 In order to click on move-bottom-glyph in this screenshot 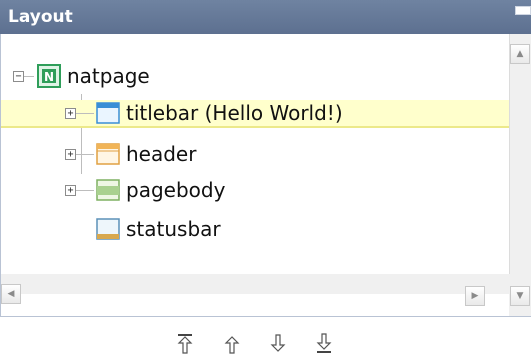, I will do `click(324, 343)`.